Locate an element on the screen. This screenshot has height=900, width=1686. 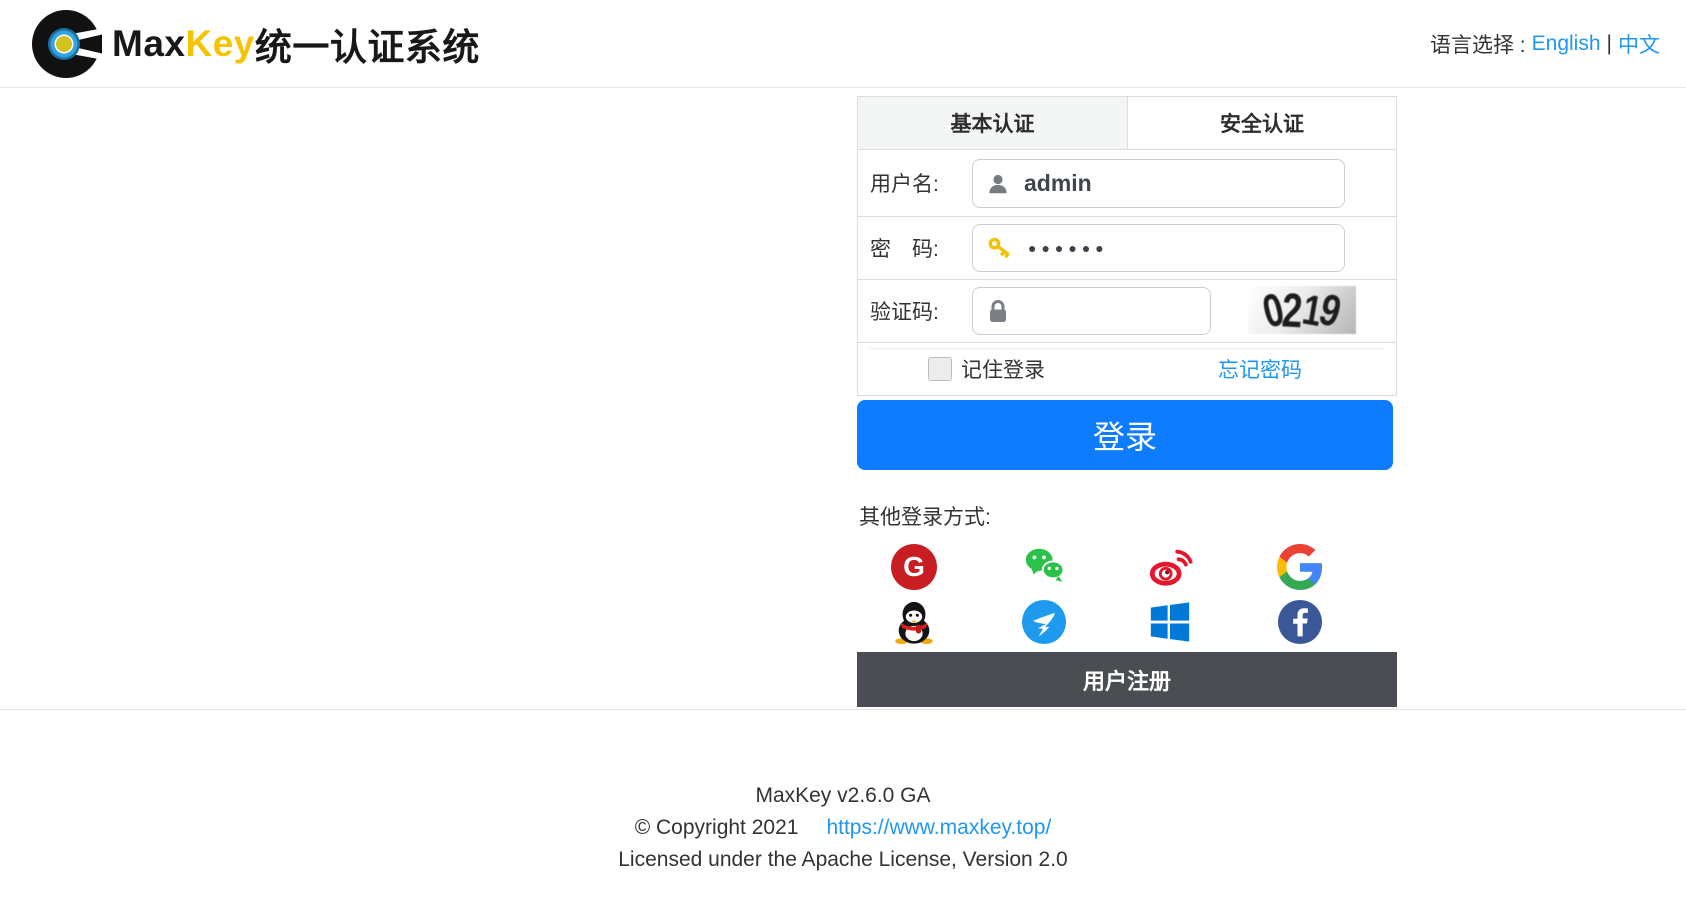
password-row: 密 码: ●●●●●● is located at coordinates (1127, 248).